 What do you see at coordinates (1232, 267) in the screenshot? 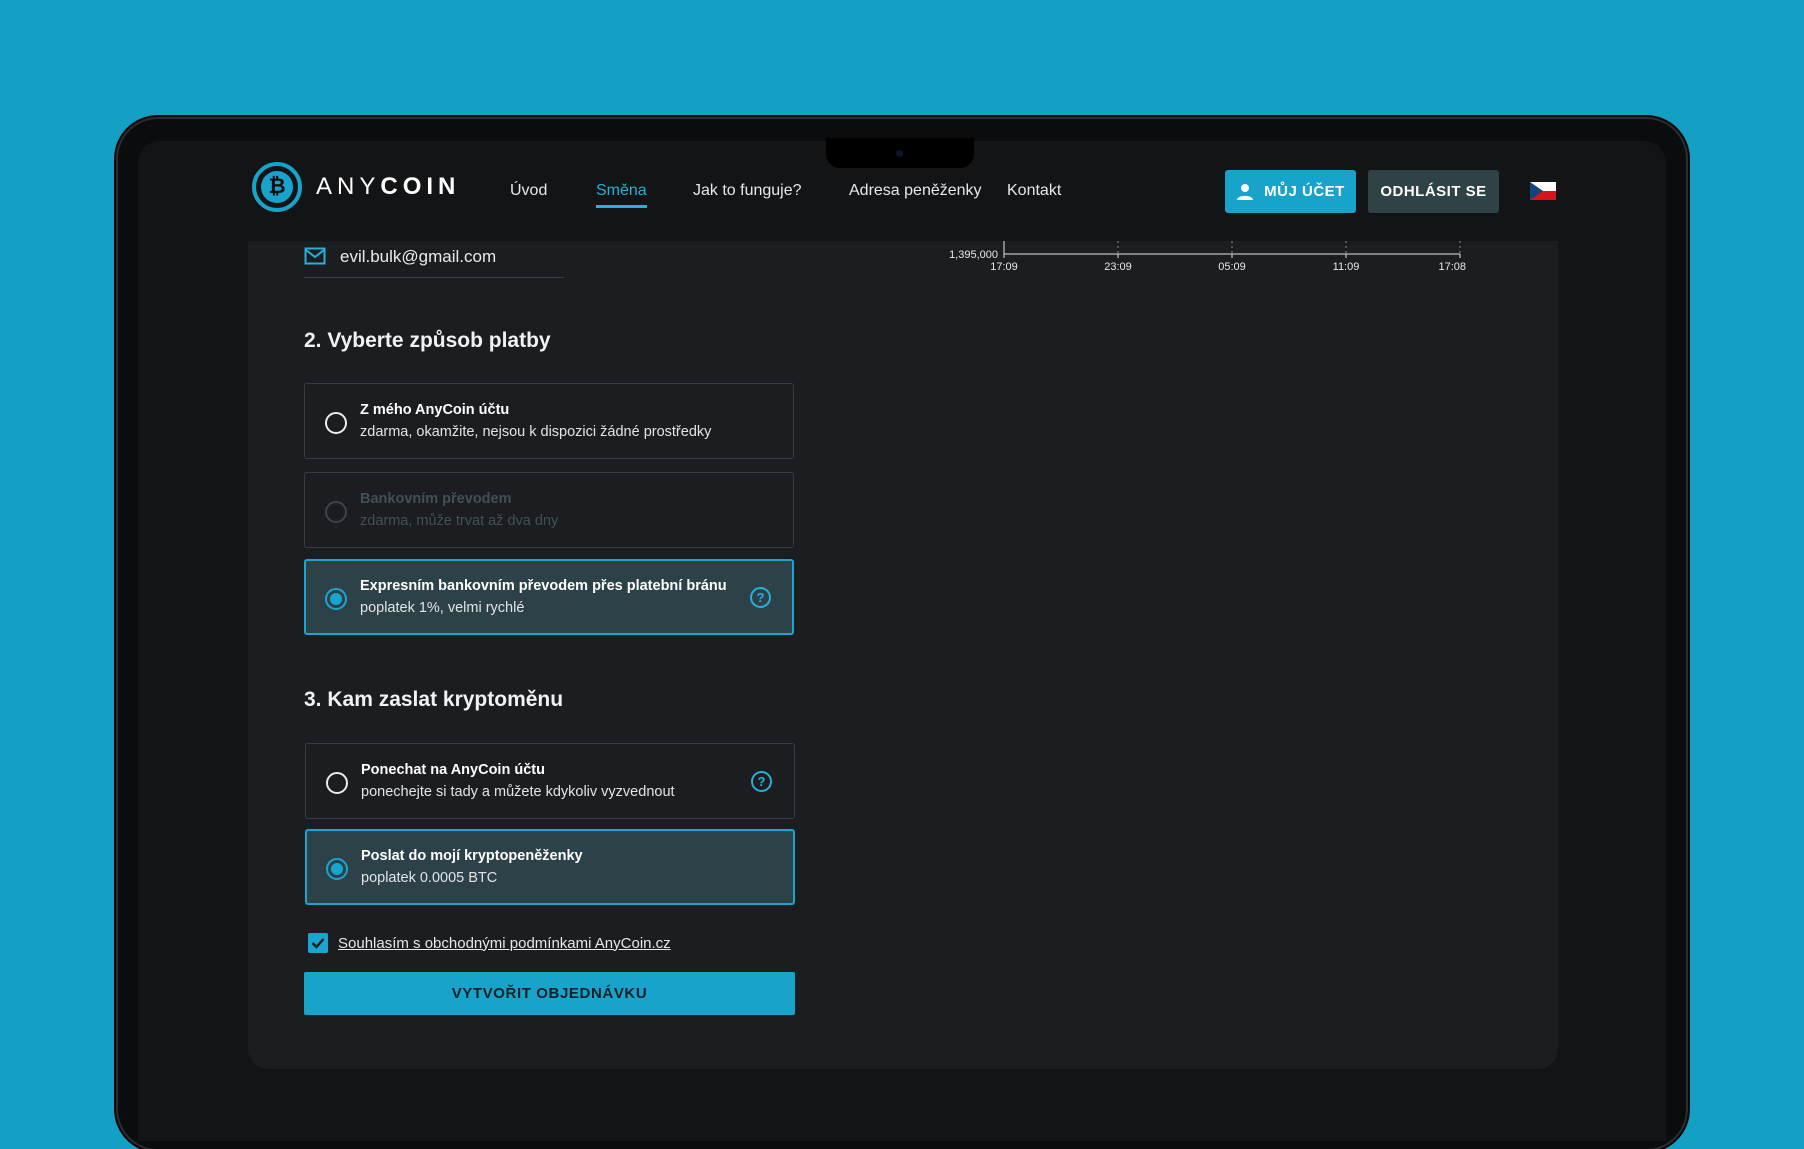
I see `chart-x-tick-label: 05:09` at bounding box center [1232, 267].